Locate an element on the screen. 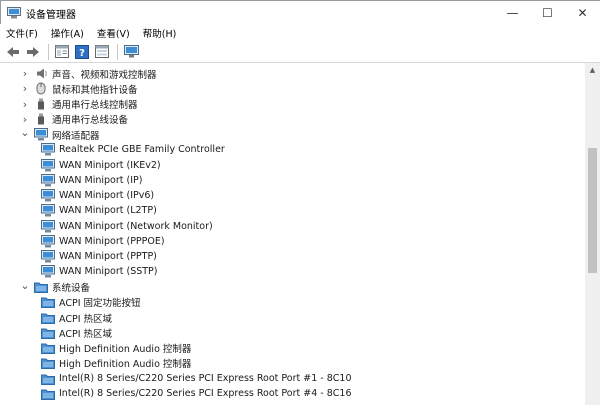 The image size is (600, 405). close-icon: ✕ is located at coordinates (582, 13).